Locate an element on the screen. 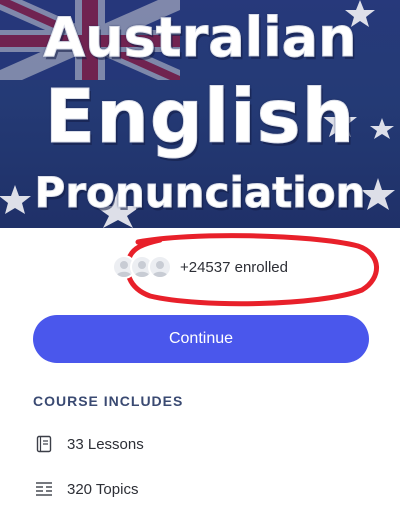 The width and height of the screenshot is (400, 517). list-icon is located at coordinates (44, 489).